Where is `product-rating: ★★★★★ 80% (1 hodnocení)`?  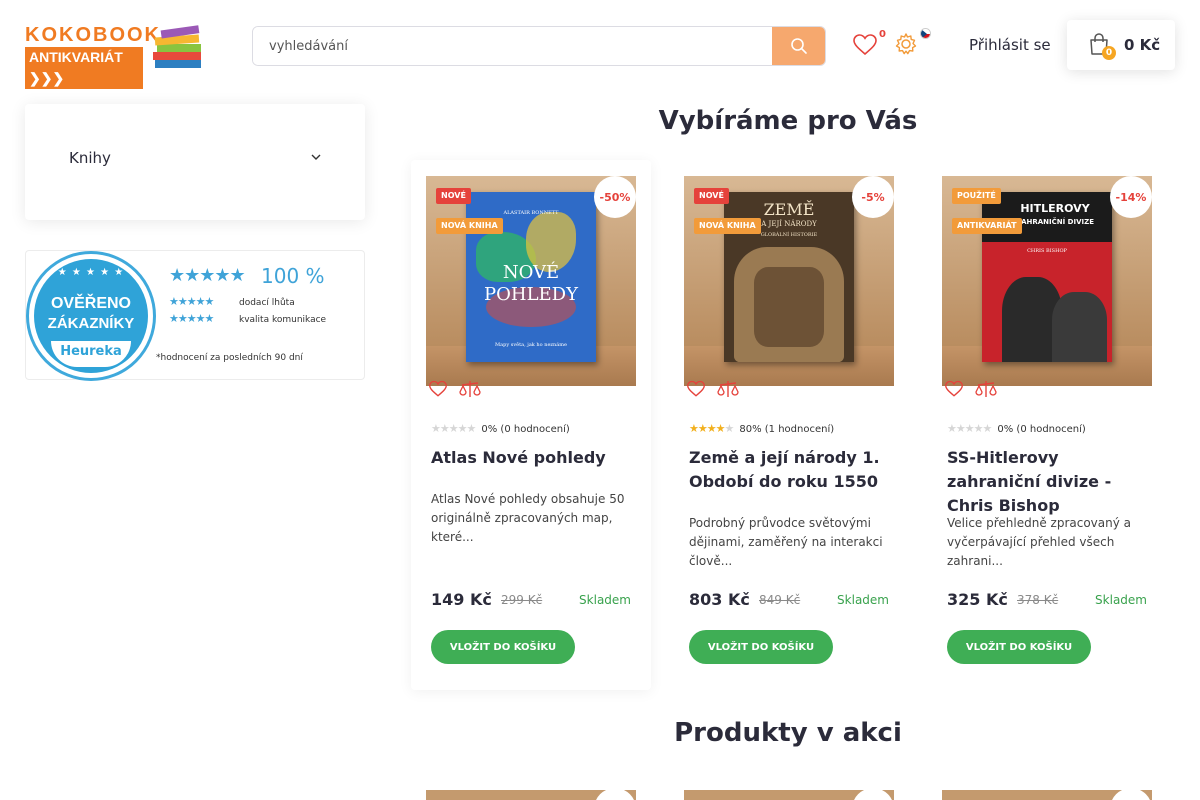 product-rating: ★★★★★ 80% (1 hodnocení) is located at coordinates (761, 428).